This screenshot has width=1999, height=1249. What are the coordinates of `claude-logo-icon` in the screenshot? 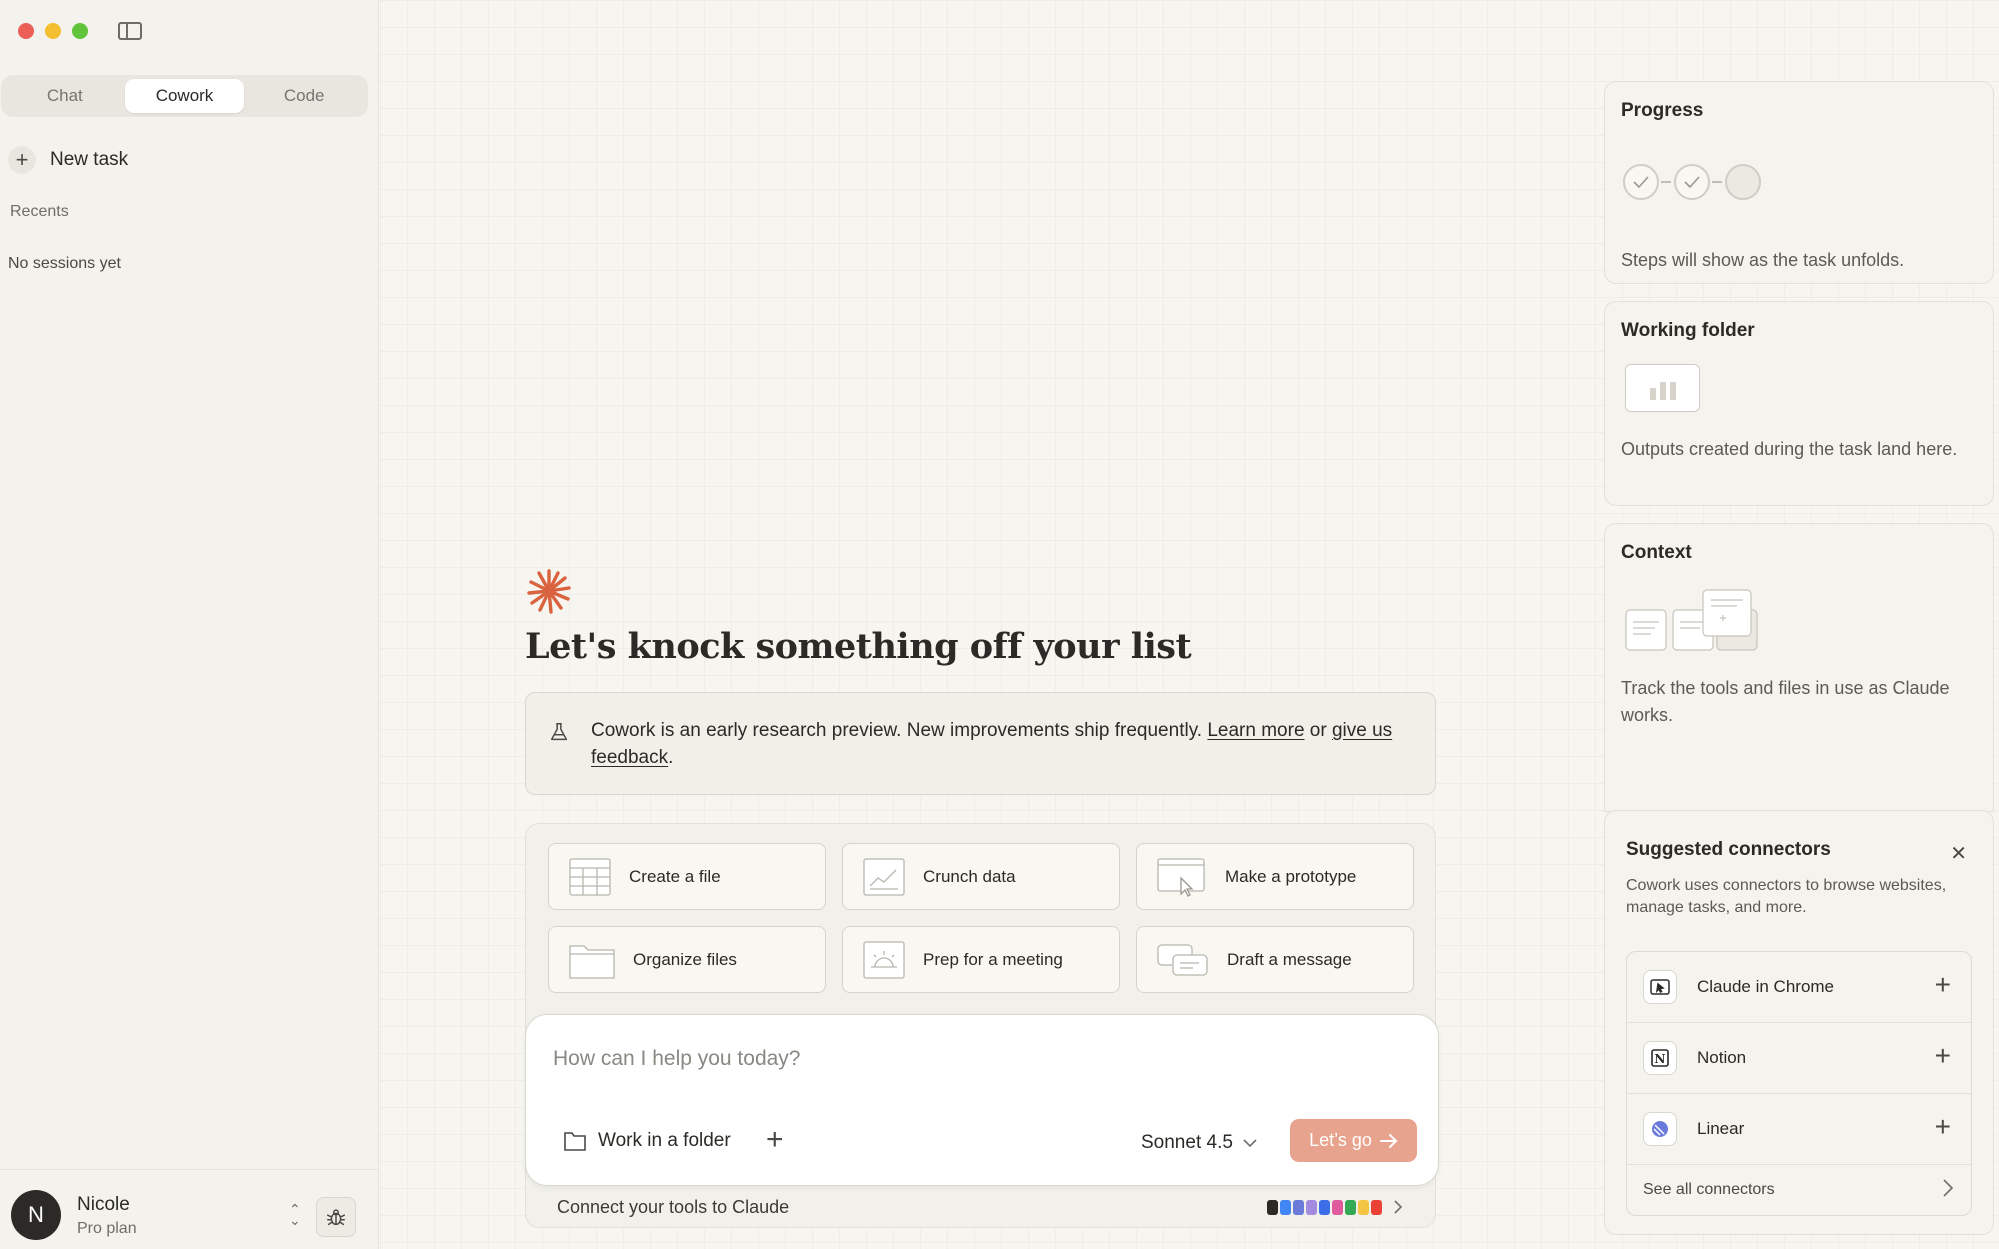 It's located at (549, 591).